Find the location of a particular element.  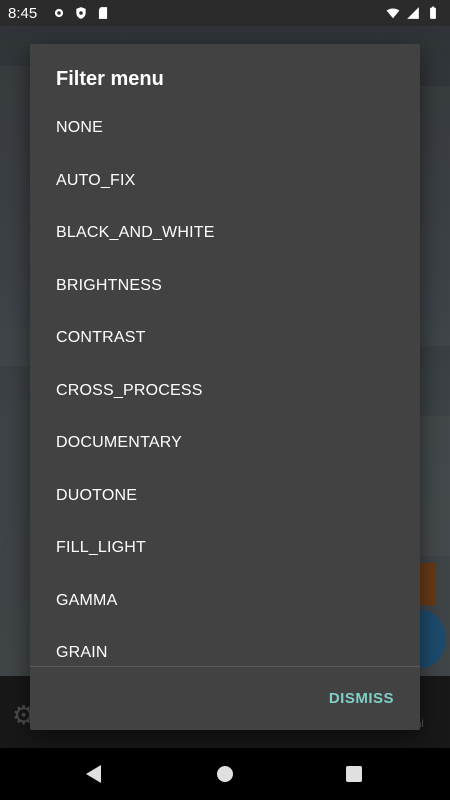

filter-item-grain: GRAIN is located at coordinates (225, 646).